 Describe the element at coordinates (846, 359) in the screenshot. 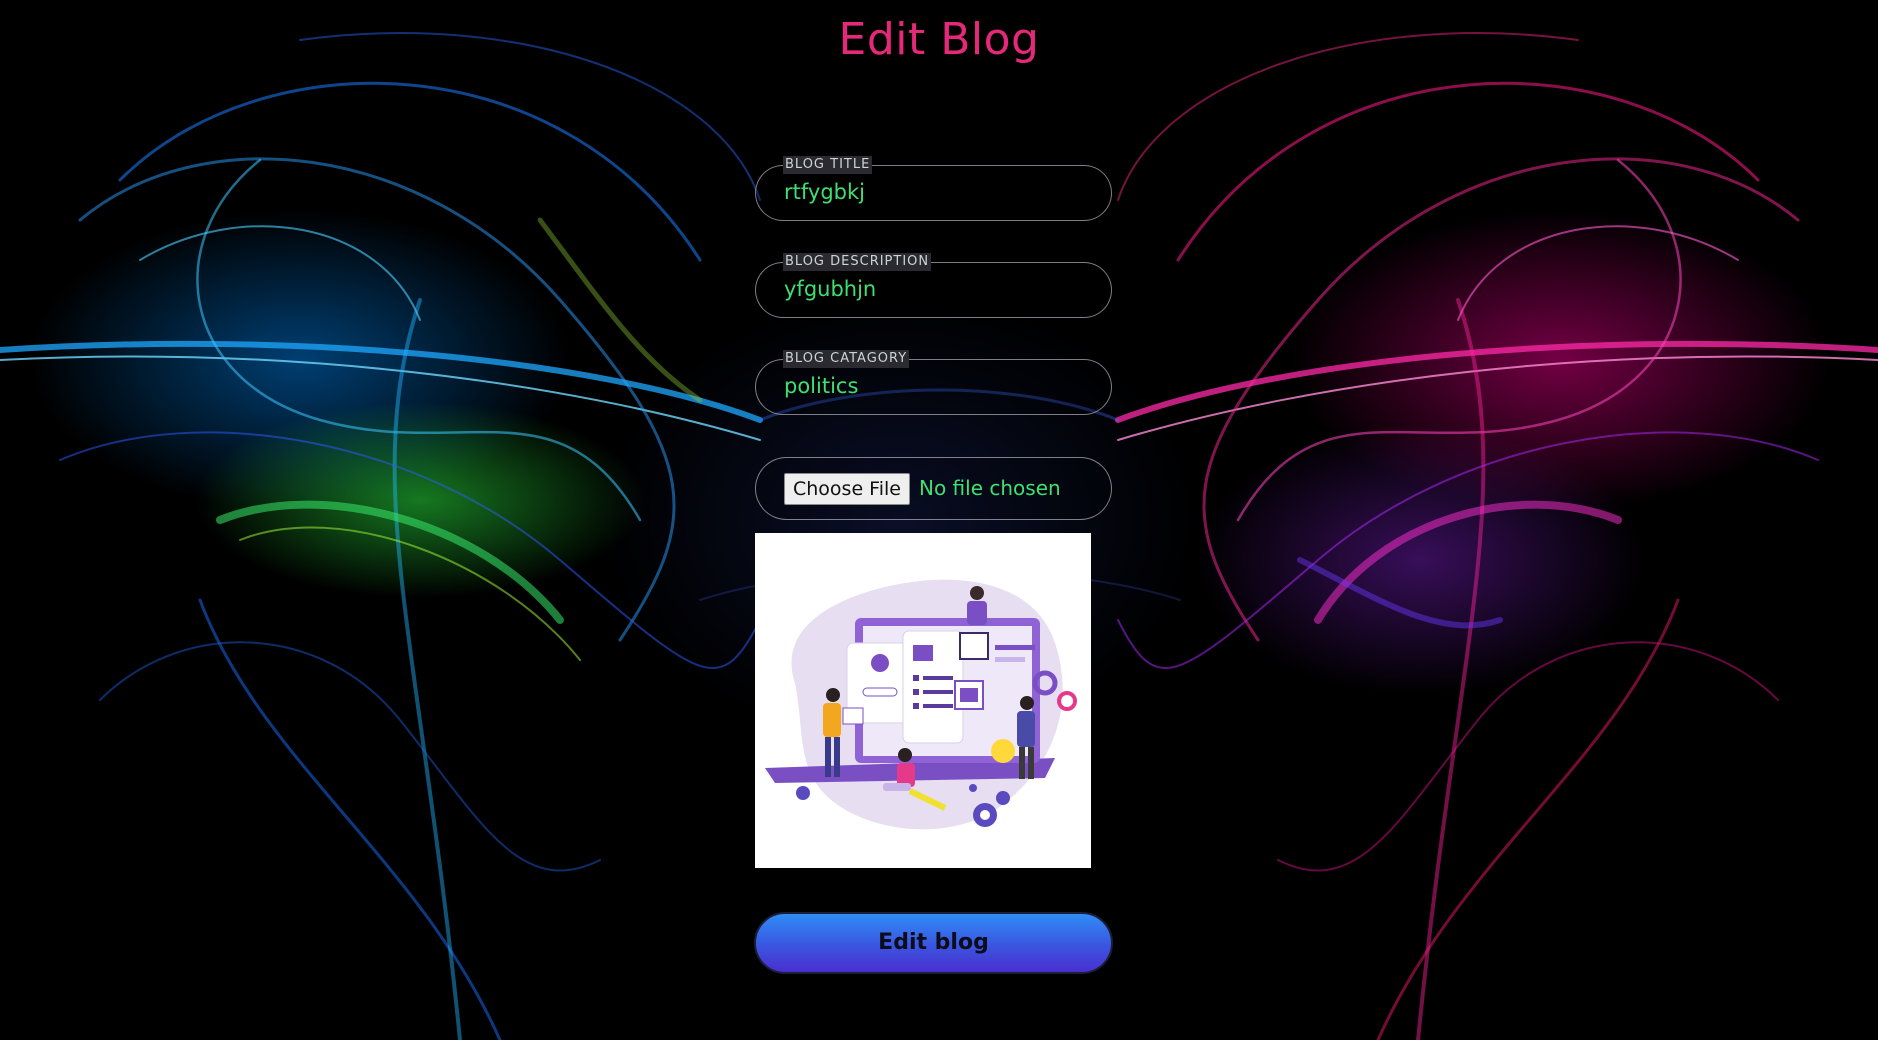

I see `blog-category-legend: BLOG CATAGORY` at that location.